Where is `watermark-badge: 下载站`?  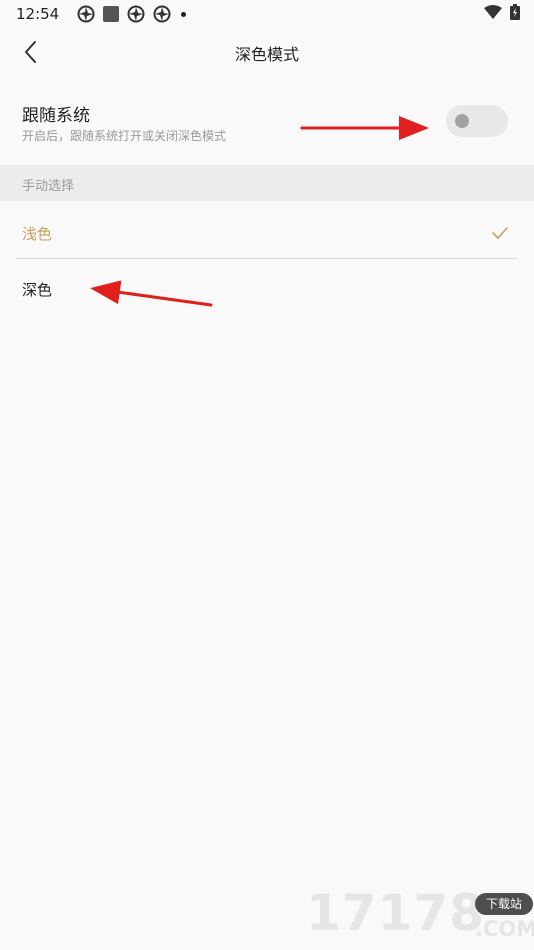
watermark-badge: 下载站 is located at coordinates (504, 904).